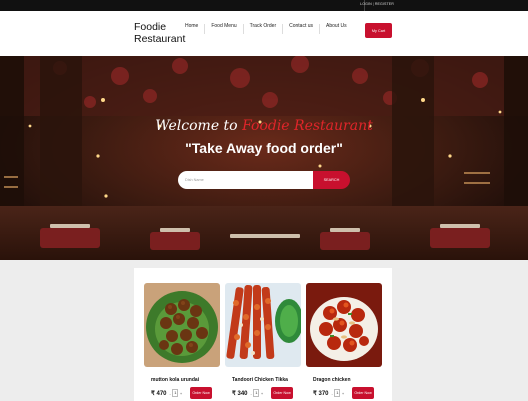 This screenshot has height=401, width=528. Describe the element at coordinates (378, 30) in the screenshot. I see `my-cart-button: My Cart` at that location.